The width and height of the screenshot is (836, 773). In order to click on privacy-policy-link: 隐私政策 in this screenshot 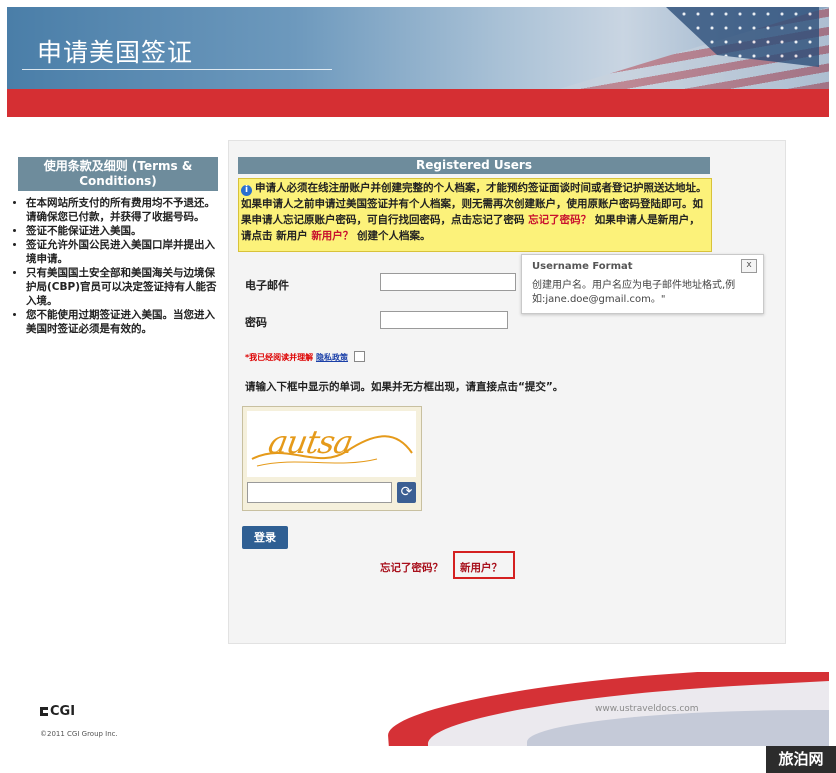, I will do `click(332, 357)`.